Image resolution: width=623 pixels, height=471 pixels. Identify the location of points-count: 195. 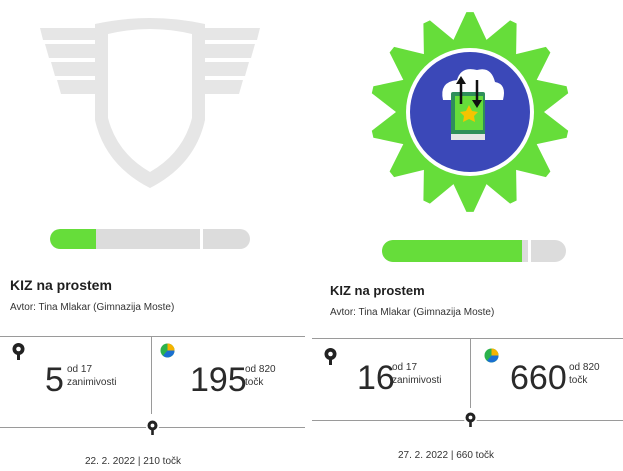
(218, 380).